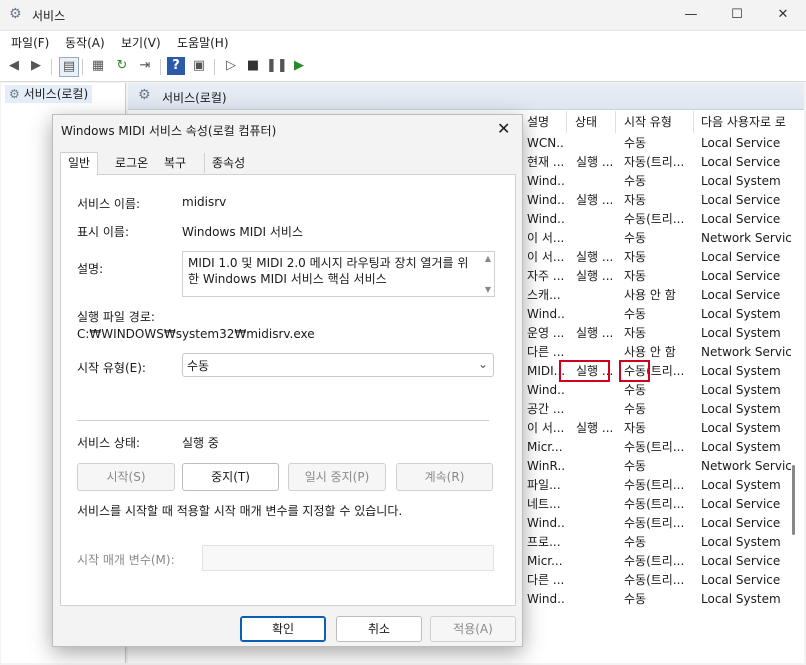  I want to click on pane-header-title: 서비스(로컬), so click(194, 98).